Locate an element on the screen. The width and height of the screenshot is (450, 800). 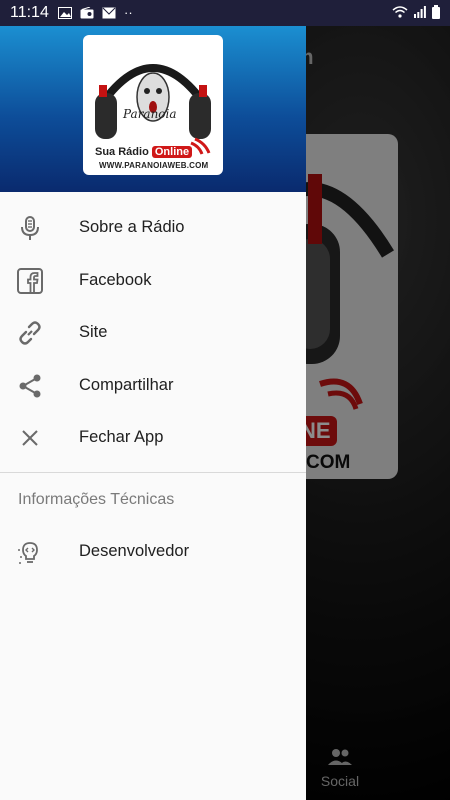
logo-tagline: Sua Rádio Online is located at coordinates (144, 152).